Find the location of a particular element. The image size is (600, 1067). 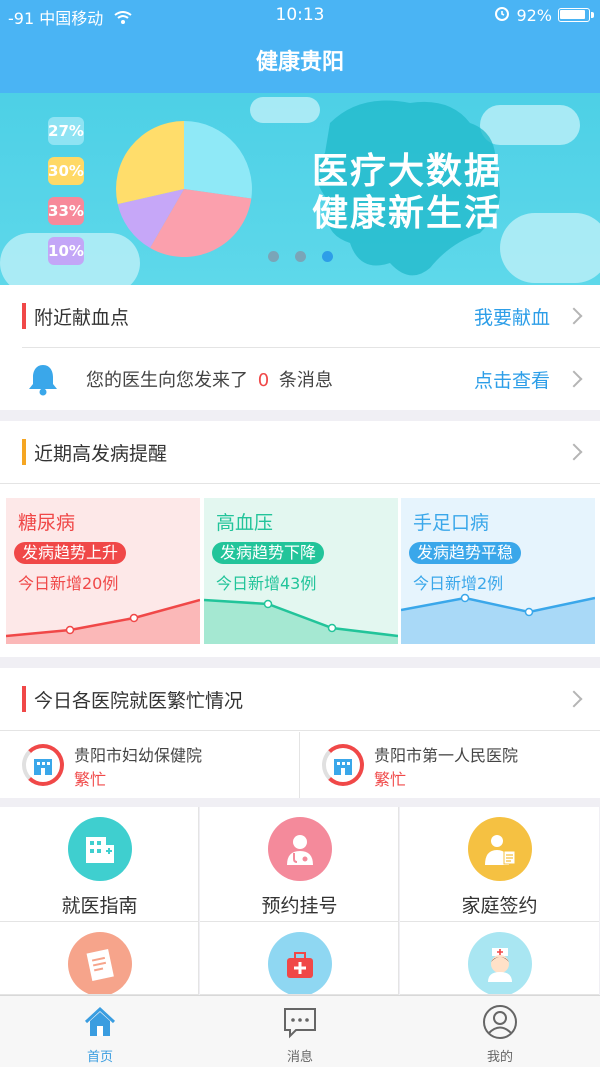

service-nurse is located at coordinates (499, 958).